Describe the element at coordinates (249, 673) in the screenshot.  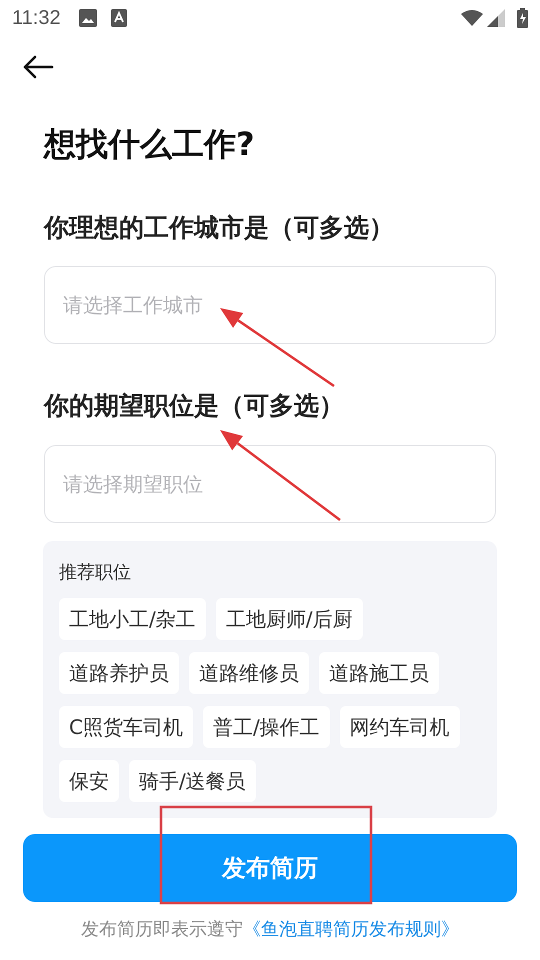
I see `job-tag: 道路维修员` at that location.